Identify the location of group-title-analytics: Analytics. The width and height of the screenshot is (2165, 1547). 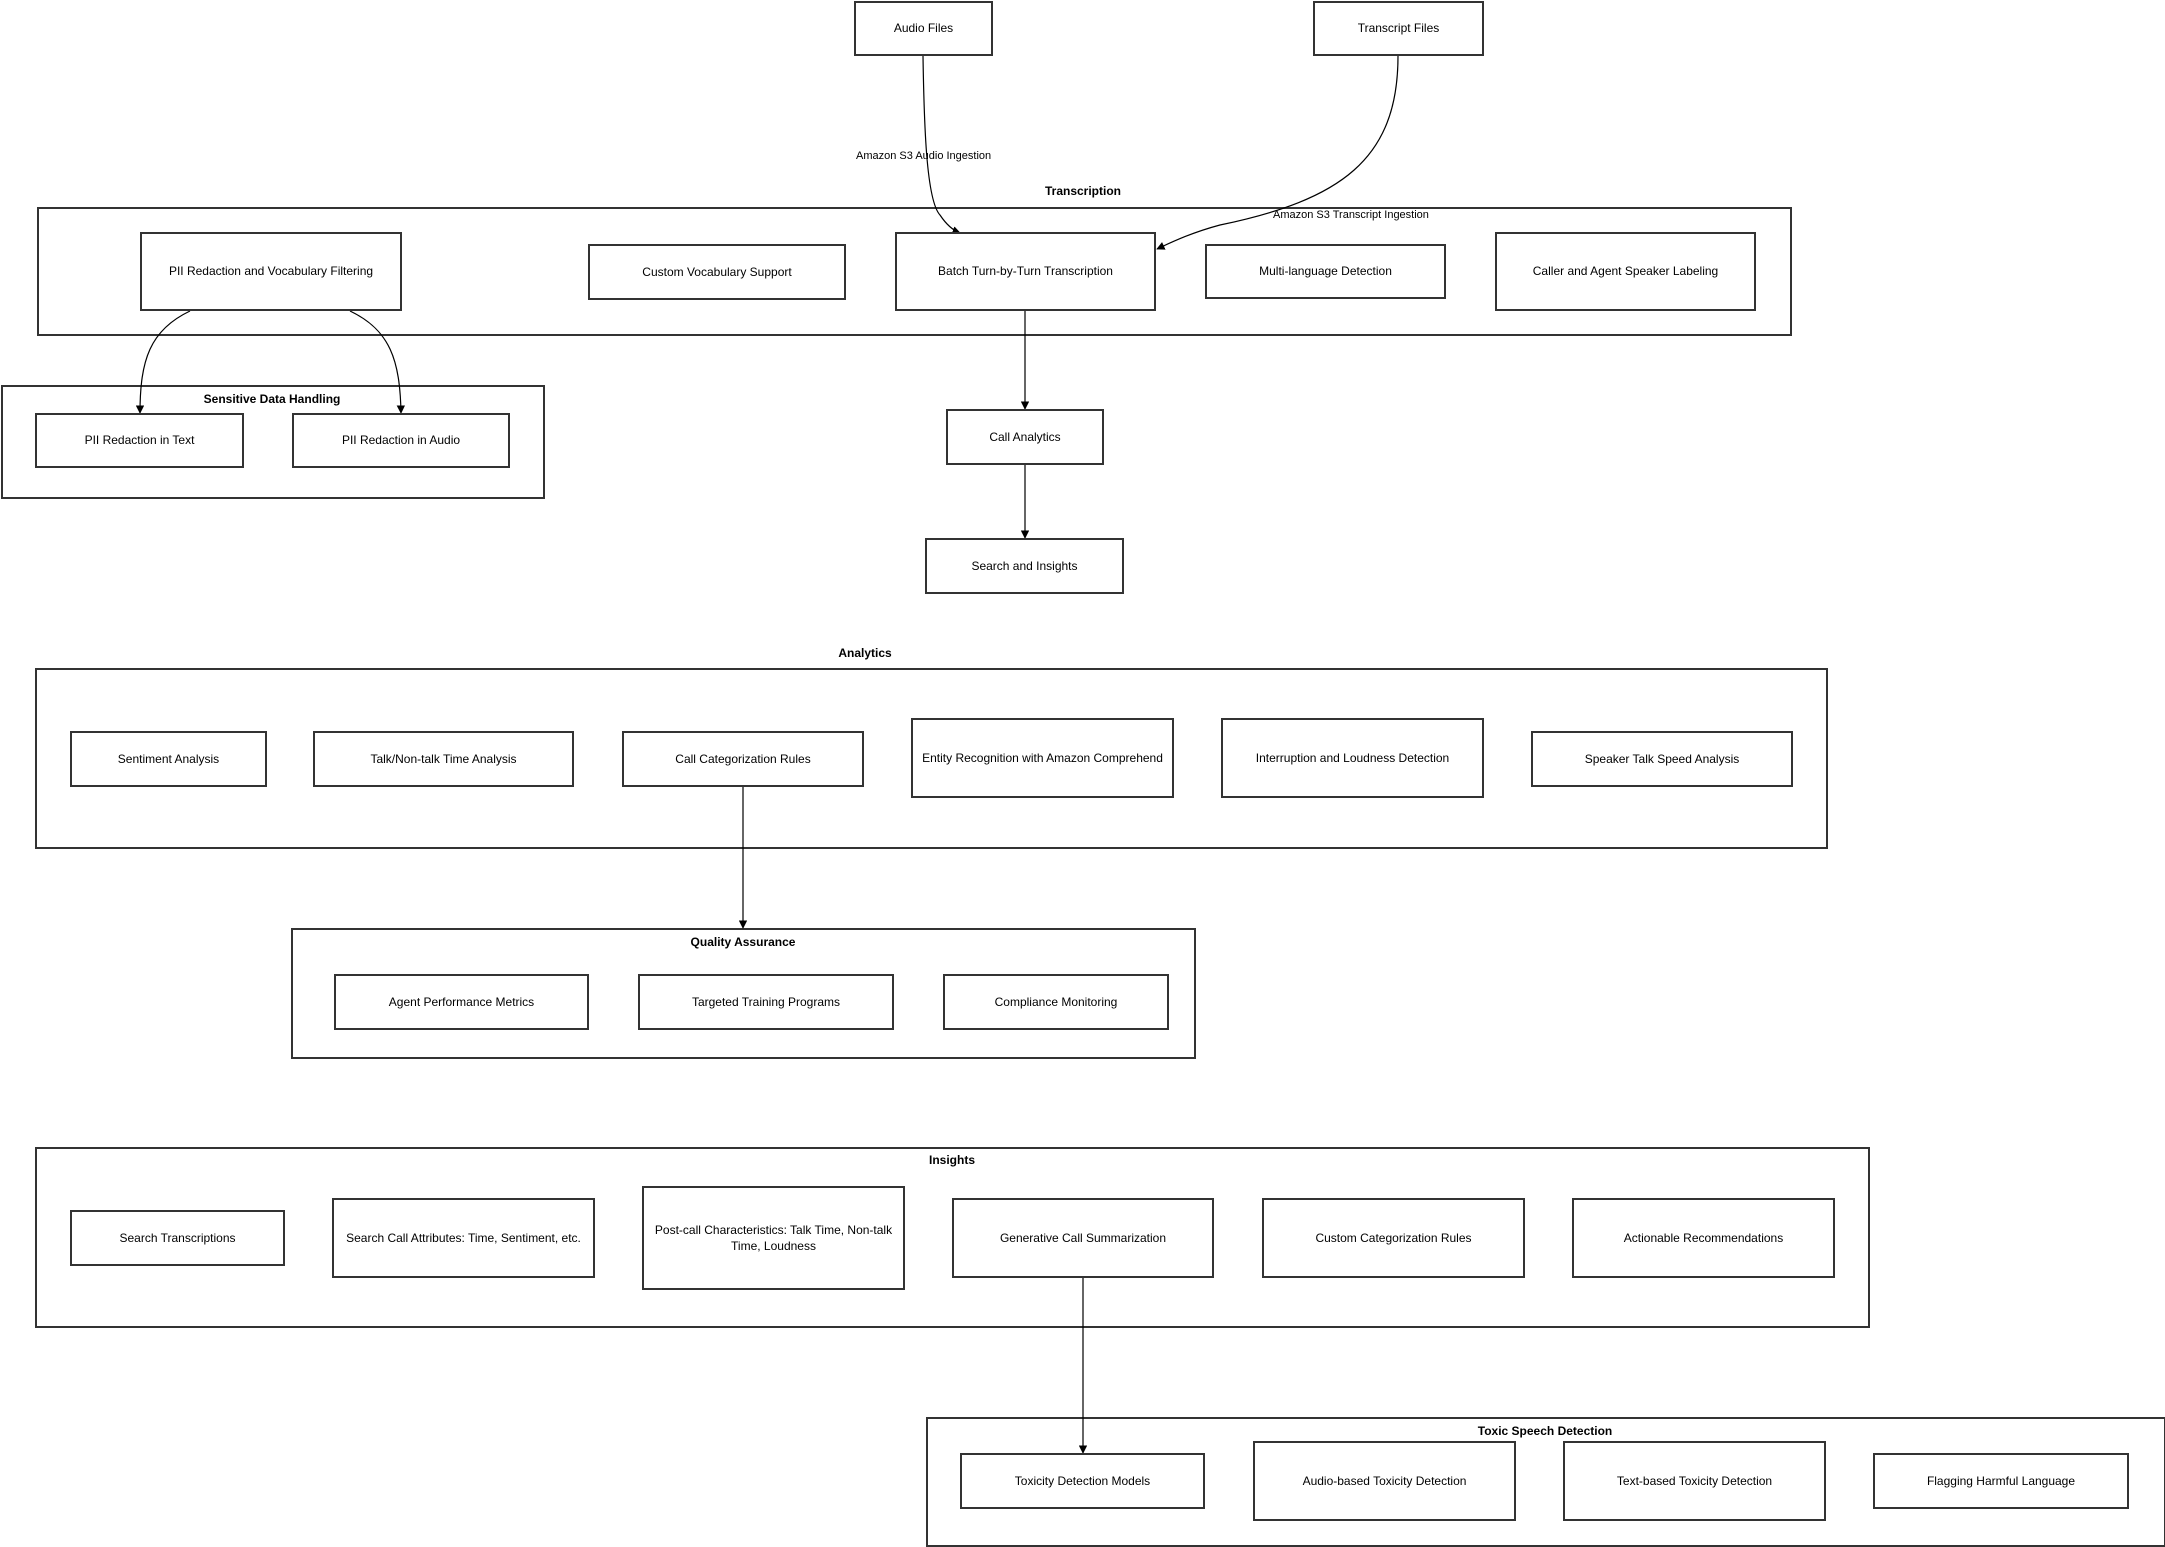
(865, 653).